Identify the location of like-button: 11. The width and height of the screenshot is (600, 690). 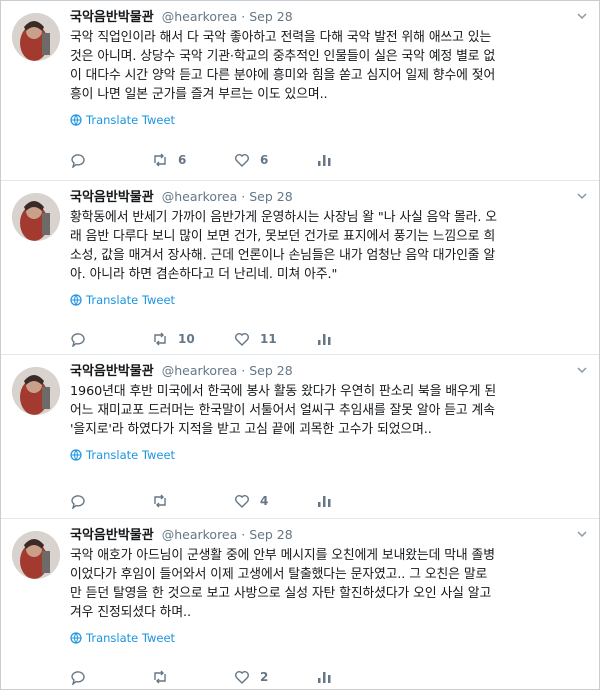
(275, 339).